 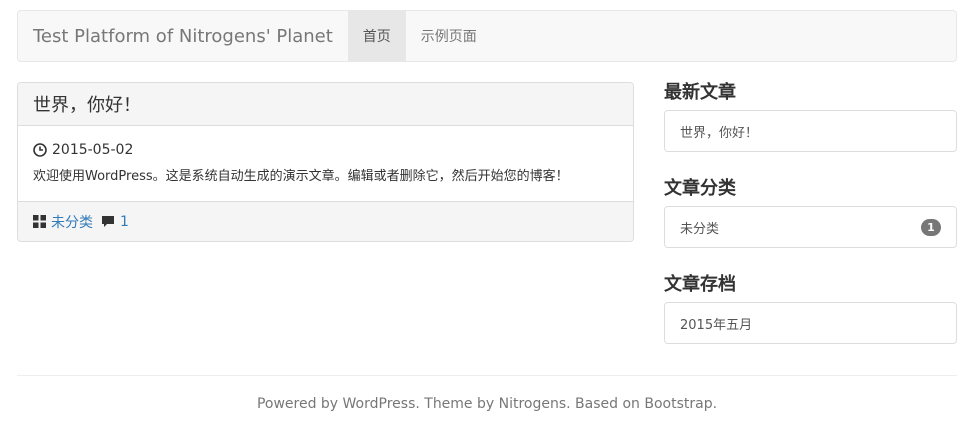 What do you see at coordinates (72, 222) in the screenshot?
I see `post-category-link: 未分类` at bounding box center [72, 222].